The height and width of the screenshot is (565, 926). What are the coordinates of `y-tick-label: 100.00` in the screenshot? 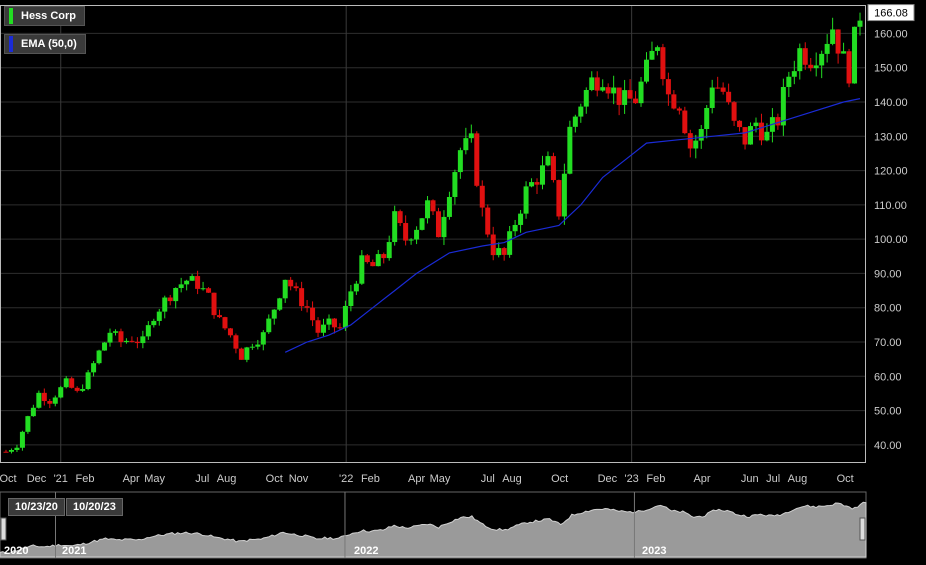 It's located at (891, 240).